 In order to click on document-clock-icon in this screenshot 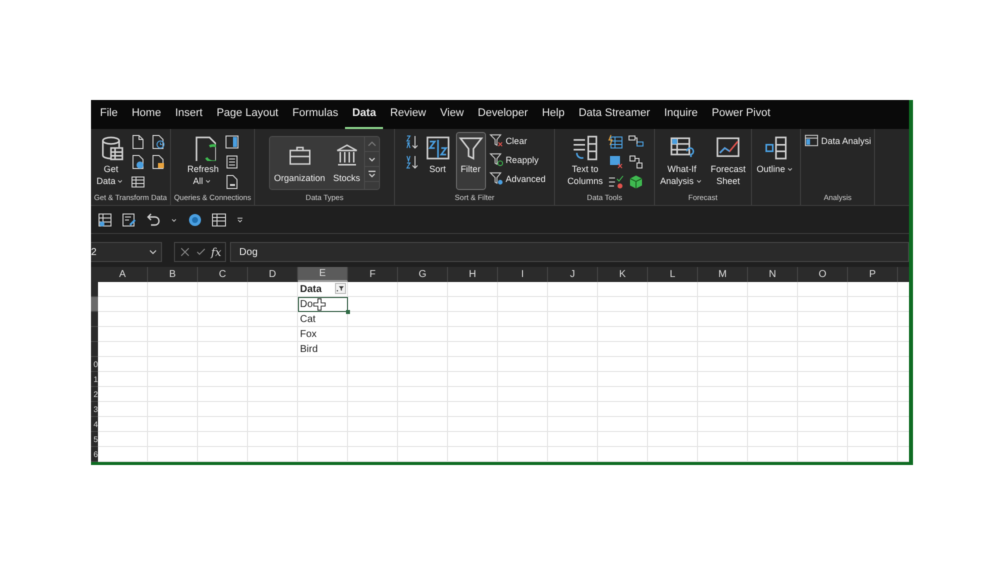, I will do `click(158, 142)`.